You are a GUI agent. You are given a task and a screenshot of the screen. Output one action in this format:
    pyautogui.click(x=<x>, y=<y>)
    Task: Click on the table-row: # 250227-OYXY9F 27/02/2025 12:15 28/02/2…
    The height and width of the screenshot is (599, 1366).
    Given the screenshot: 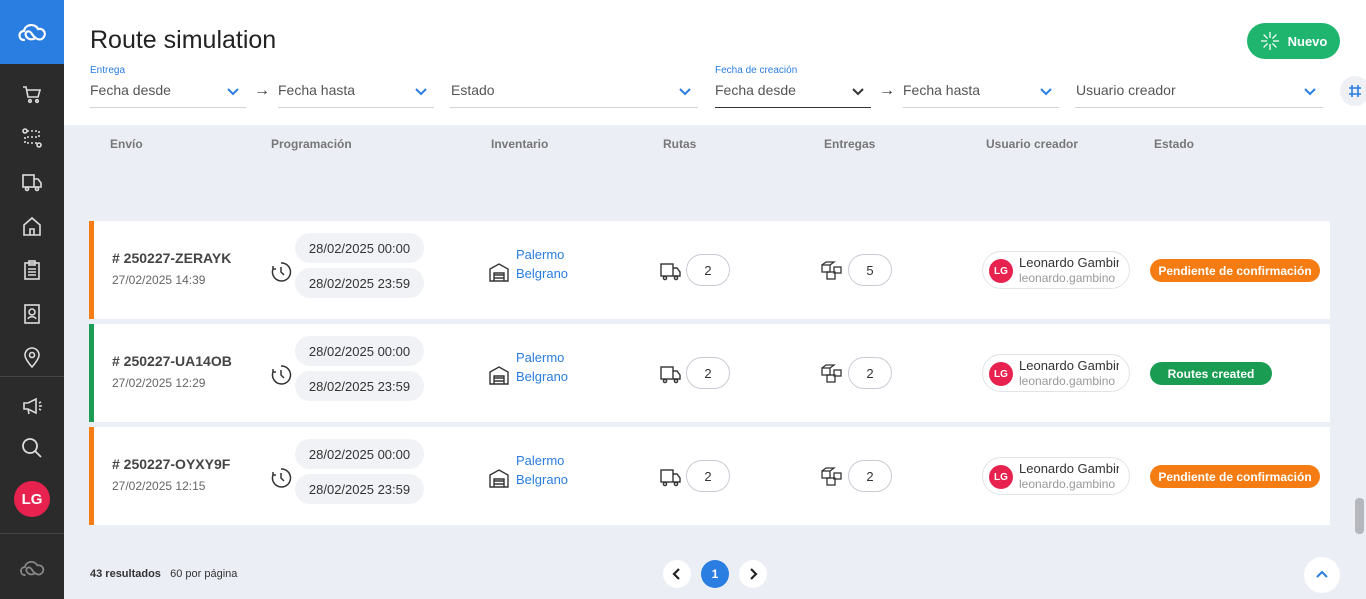 What is the action you would take?
    pyautogui.click(x=709, y=476)
    